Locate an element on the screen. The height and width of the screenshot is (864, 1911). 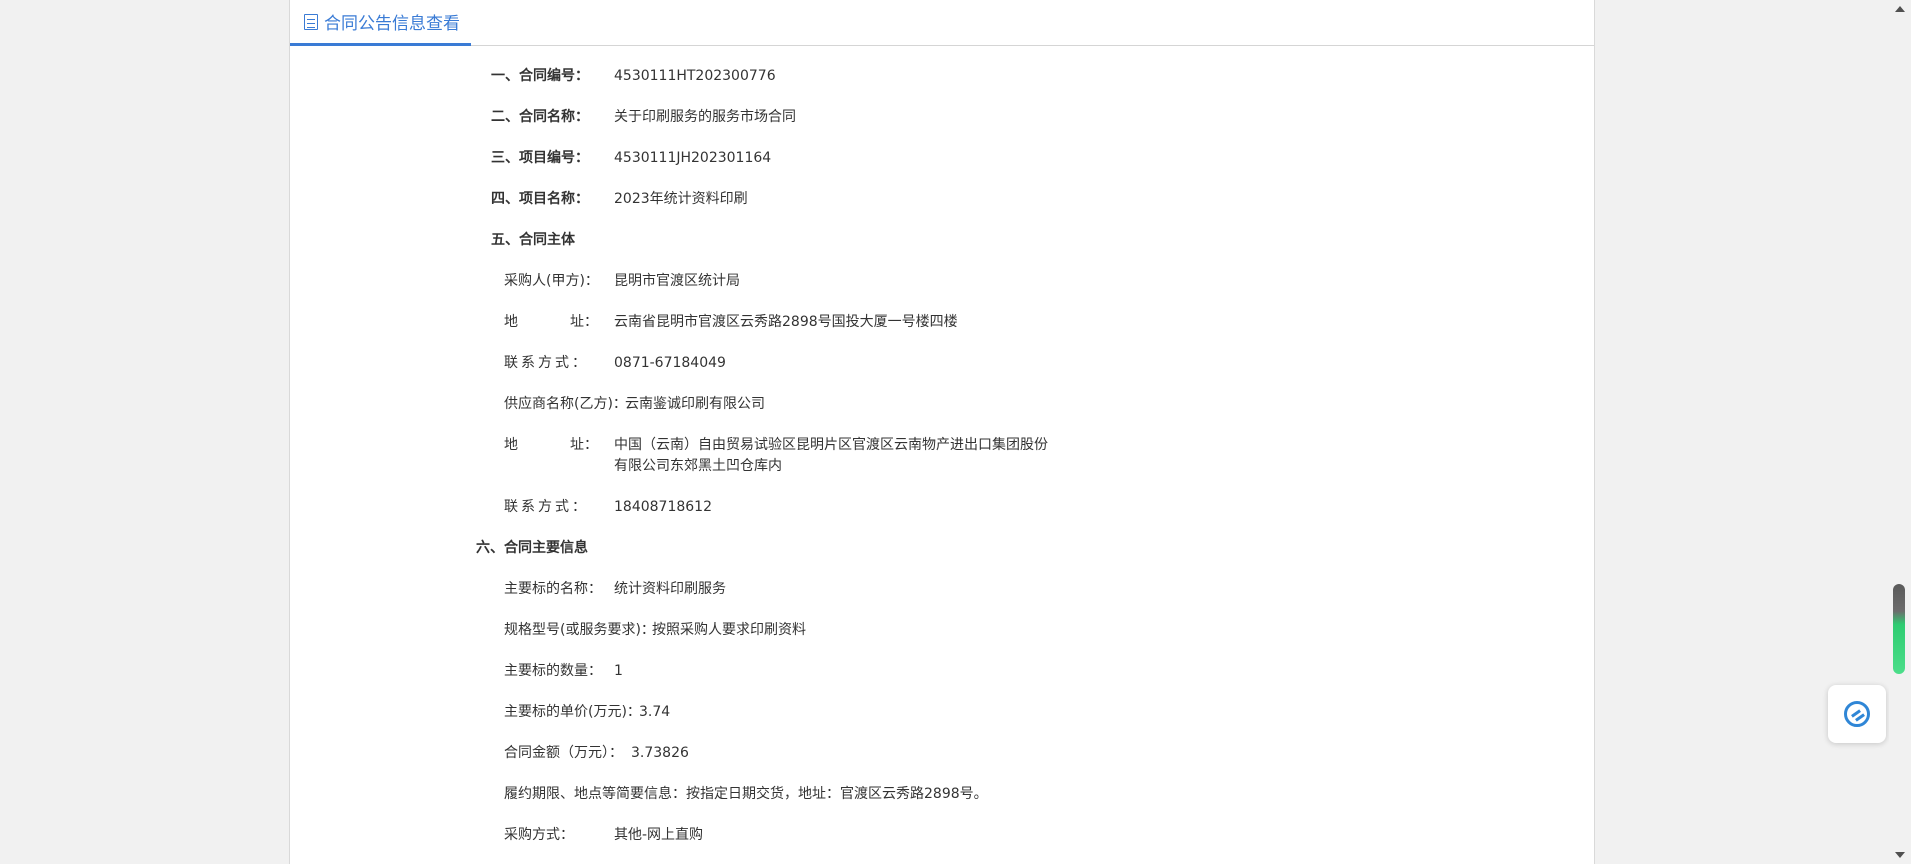
contract-amount-value: 3.73826 is located at coordinates (660, 753).